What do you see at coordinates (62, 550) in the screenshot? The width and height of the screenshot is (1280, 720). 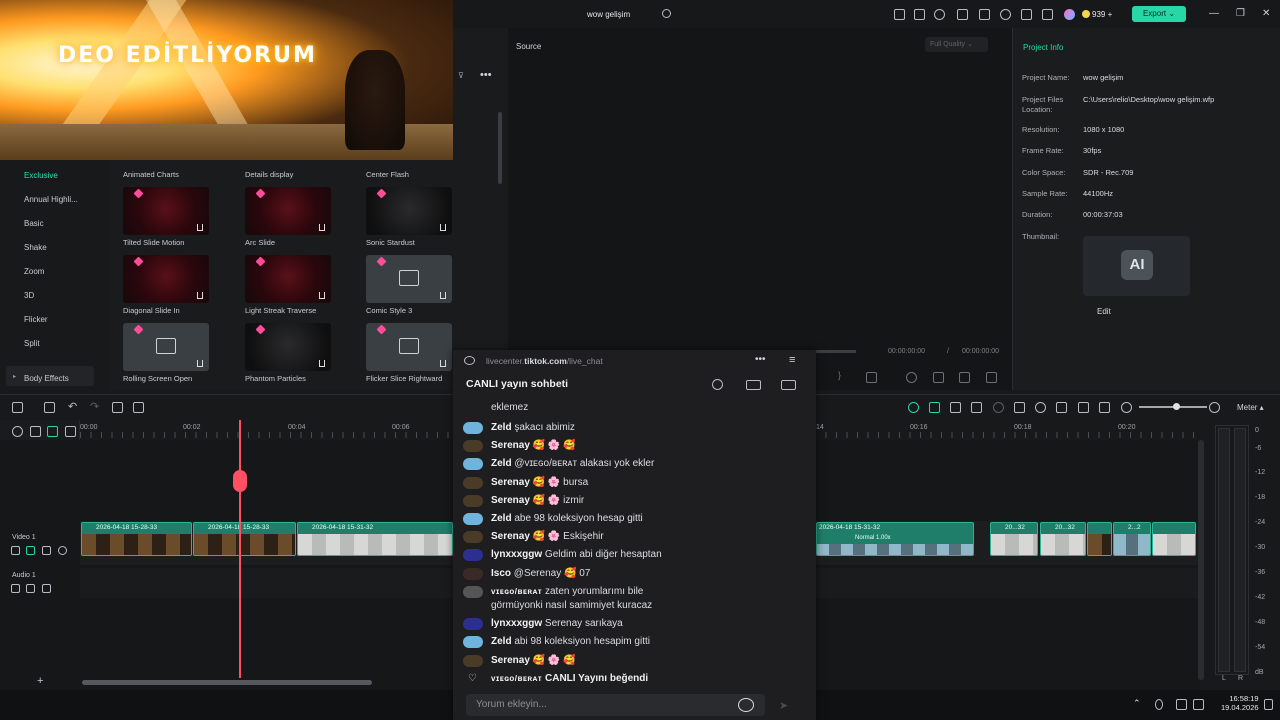 I see `eye-icon` at bounding box center [62, 550].